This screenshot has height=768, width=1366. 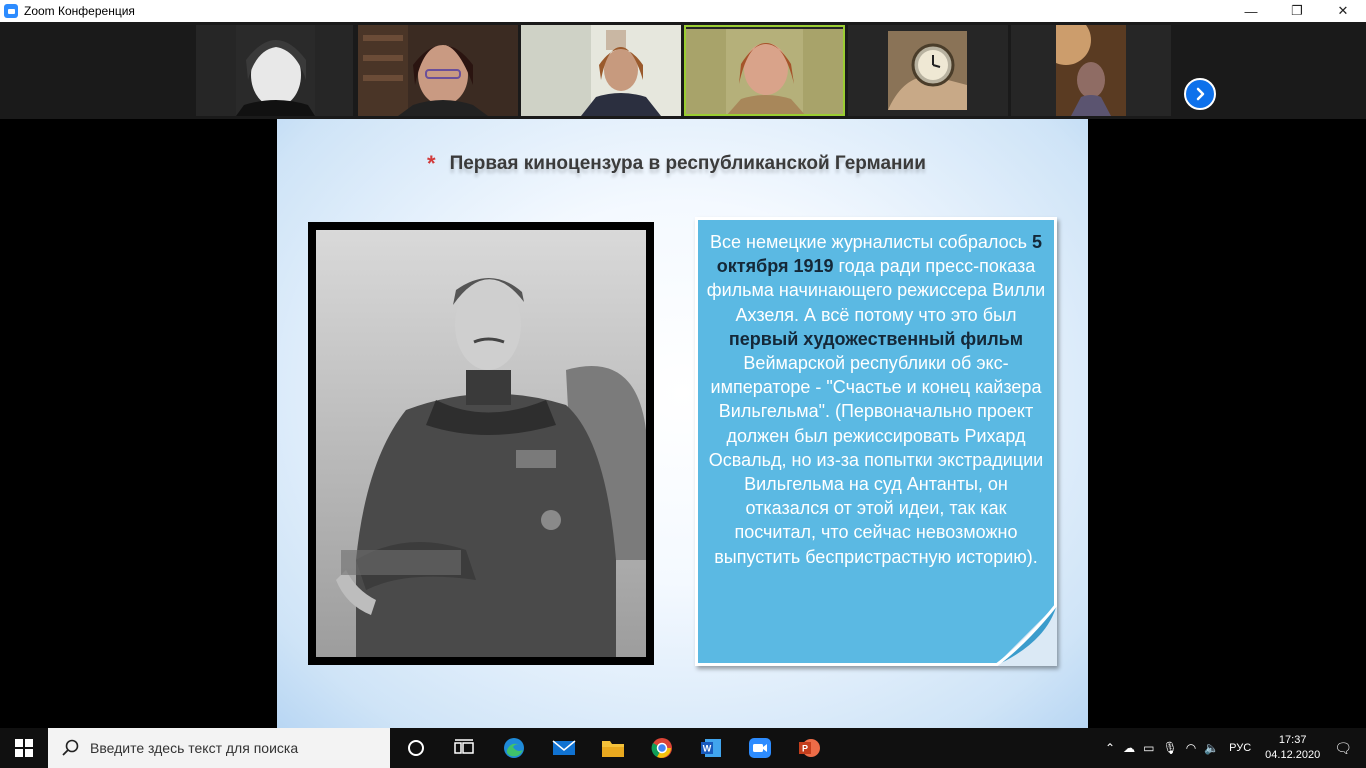 What do you see at coordinates (564, 748) in the screenshot?
I see `mail-icon` at bounding box center [564, 748].